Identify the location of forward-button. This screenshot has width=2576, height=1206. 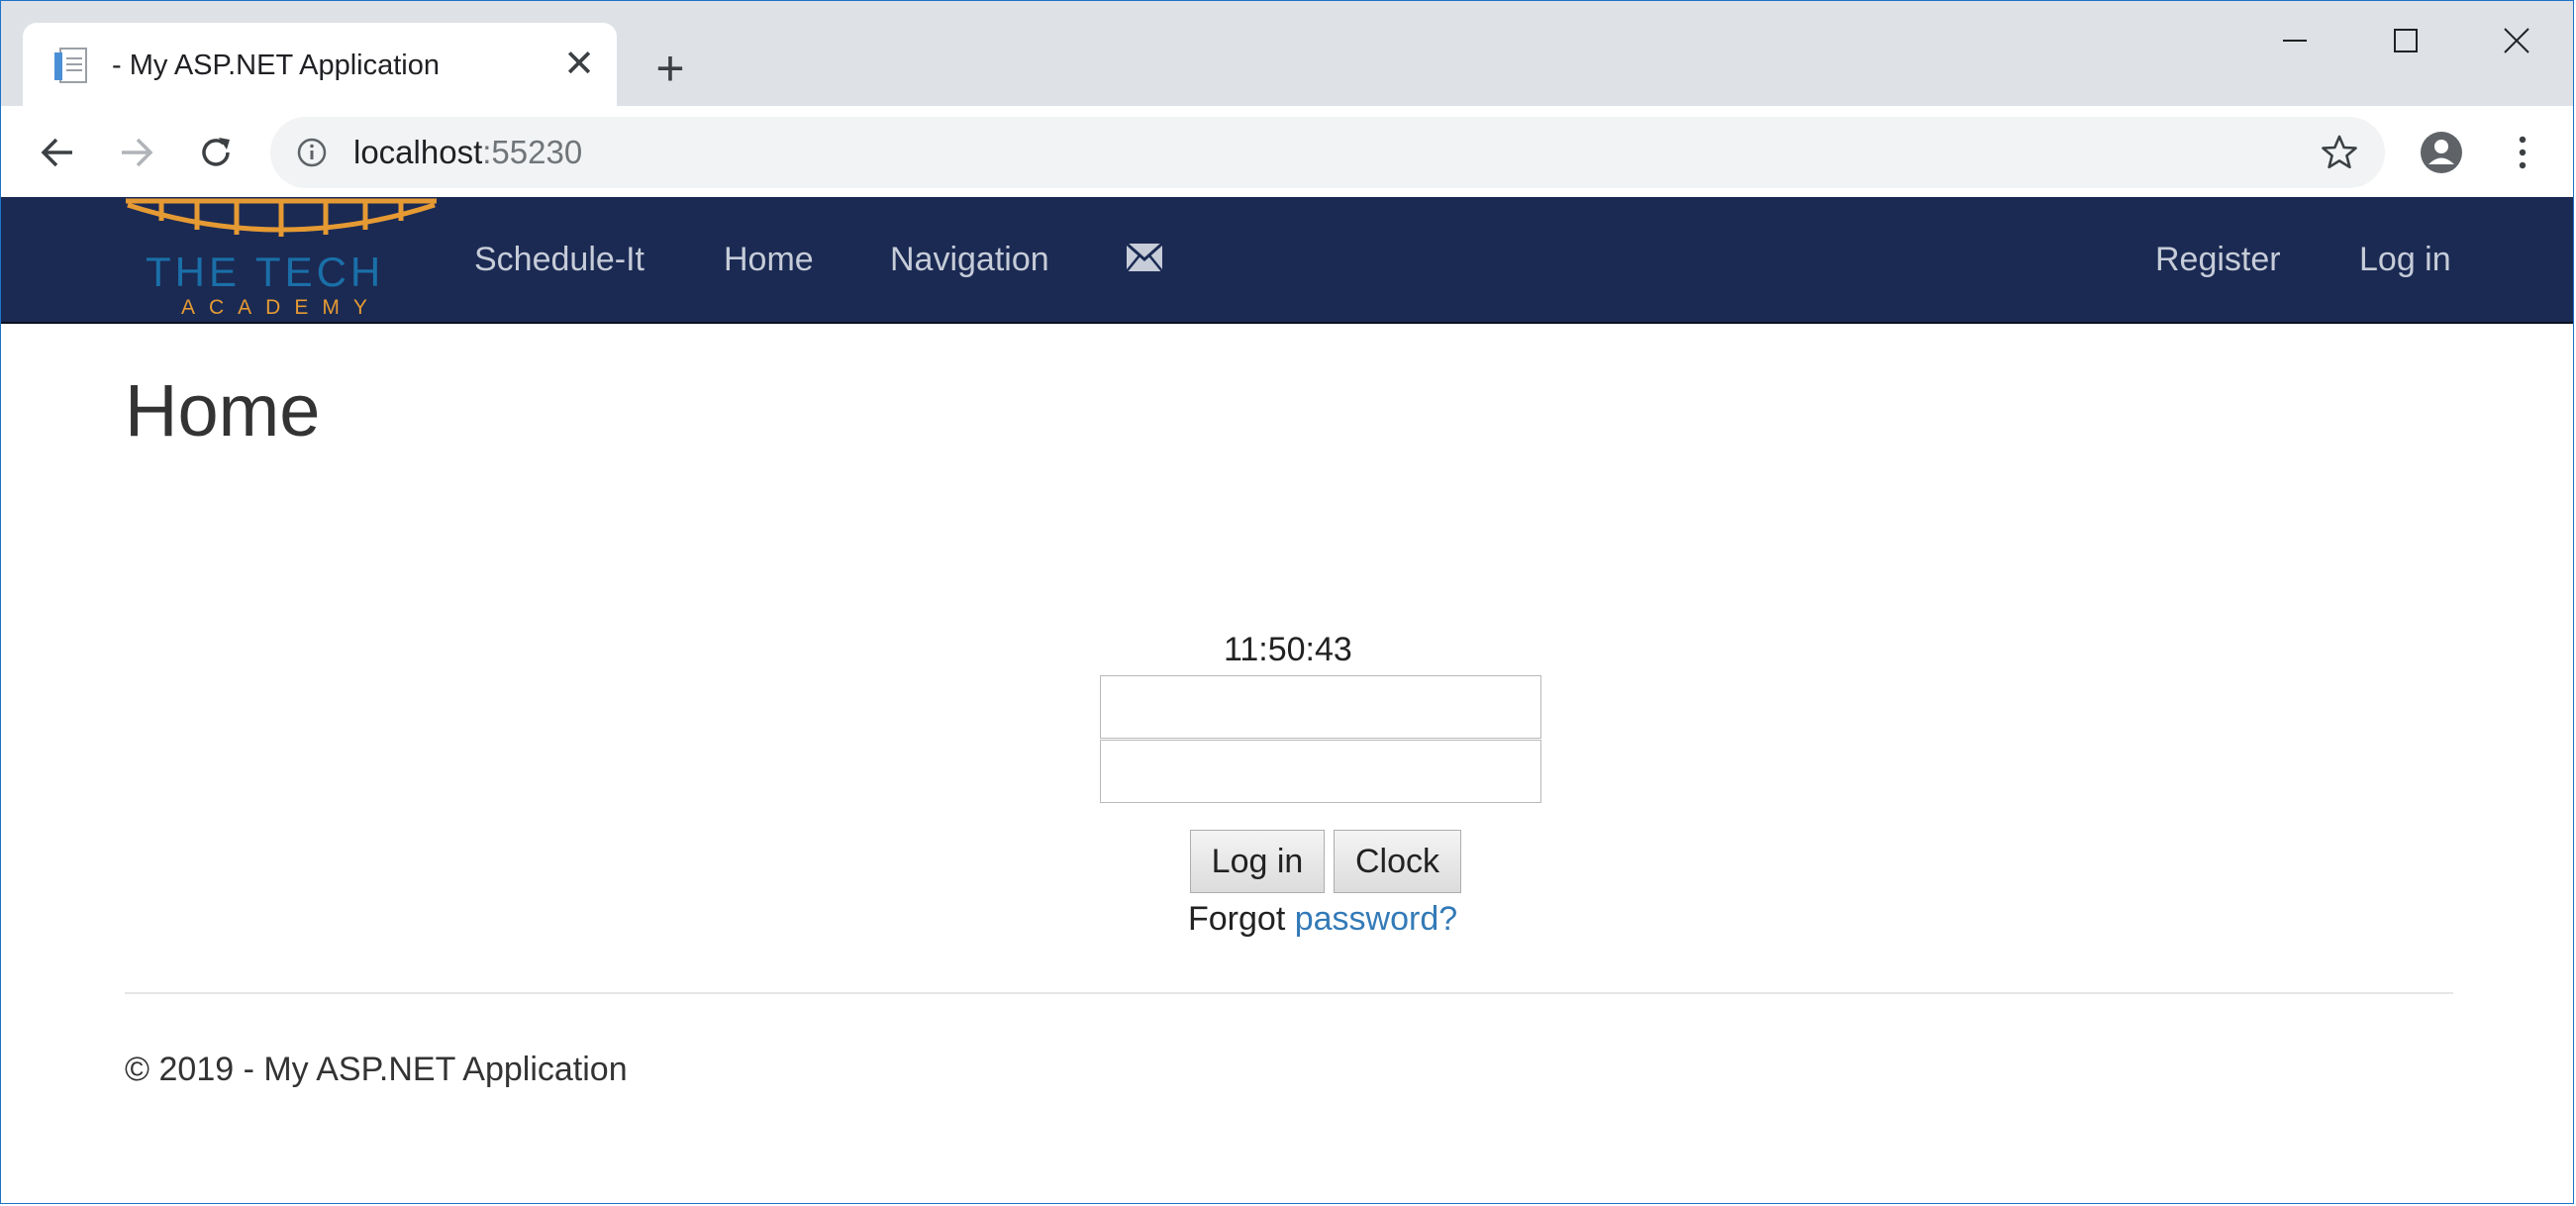
(136, 152).